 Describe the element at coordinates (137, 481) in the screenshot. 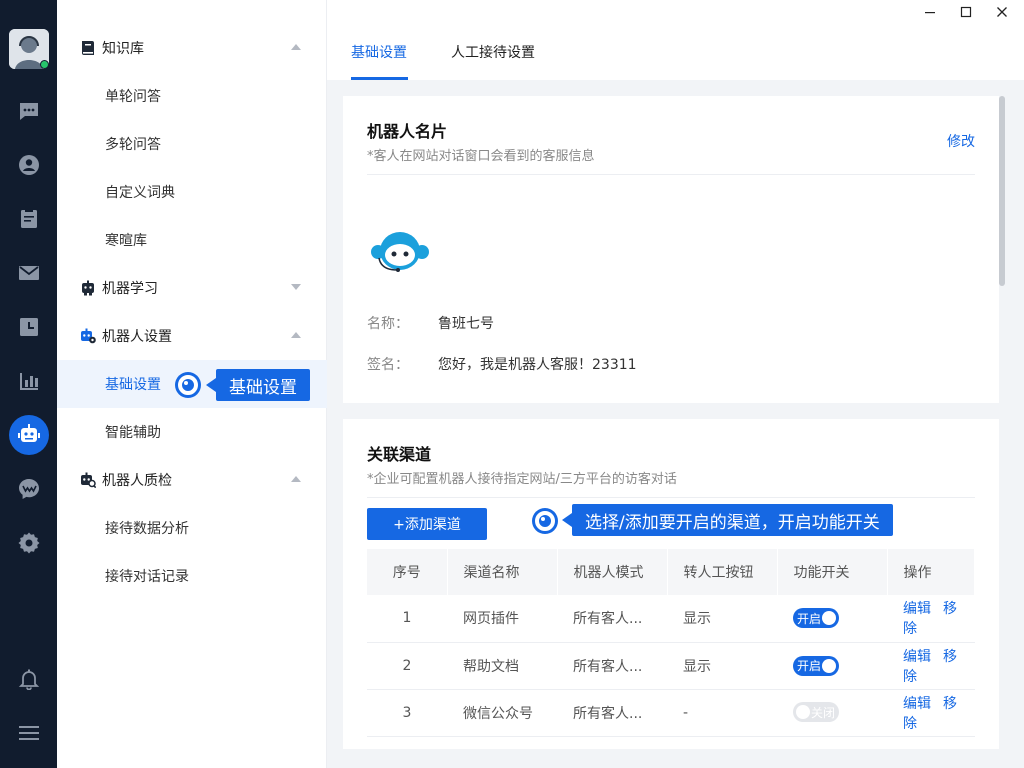

I see `nav-group-label: 机器人质检` at that location.